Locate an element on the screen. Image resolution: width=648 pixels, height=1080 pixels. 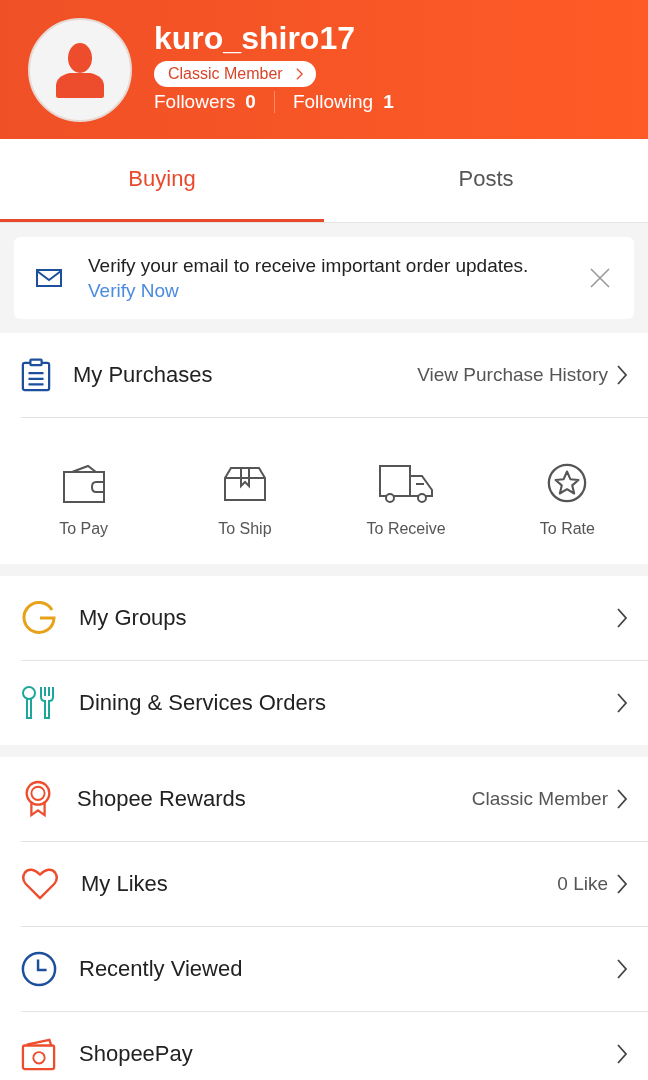
order-status-button: To Rate is located at coordinates (567, 490).